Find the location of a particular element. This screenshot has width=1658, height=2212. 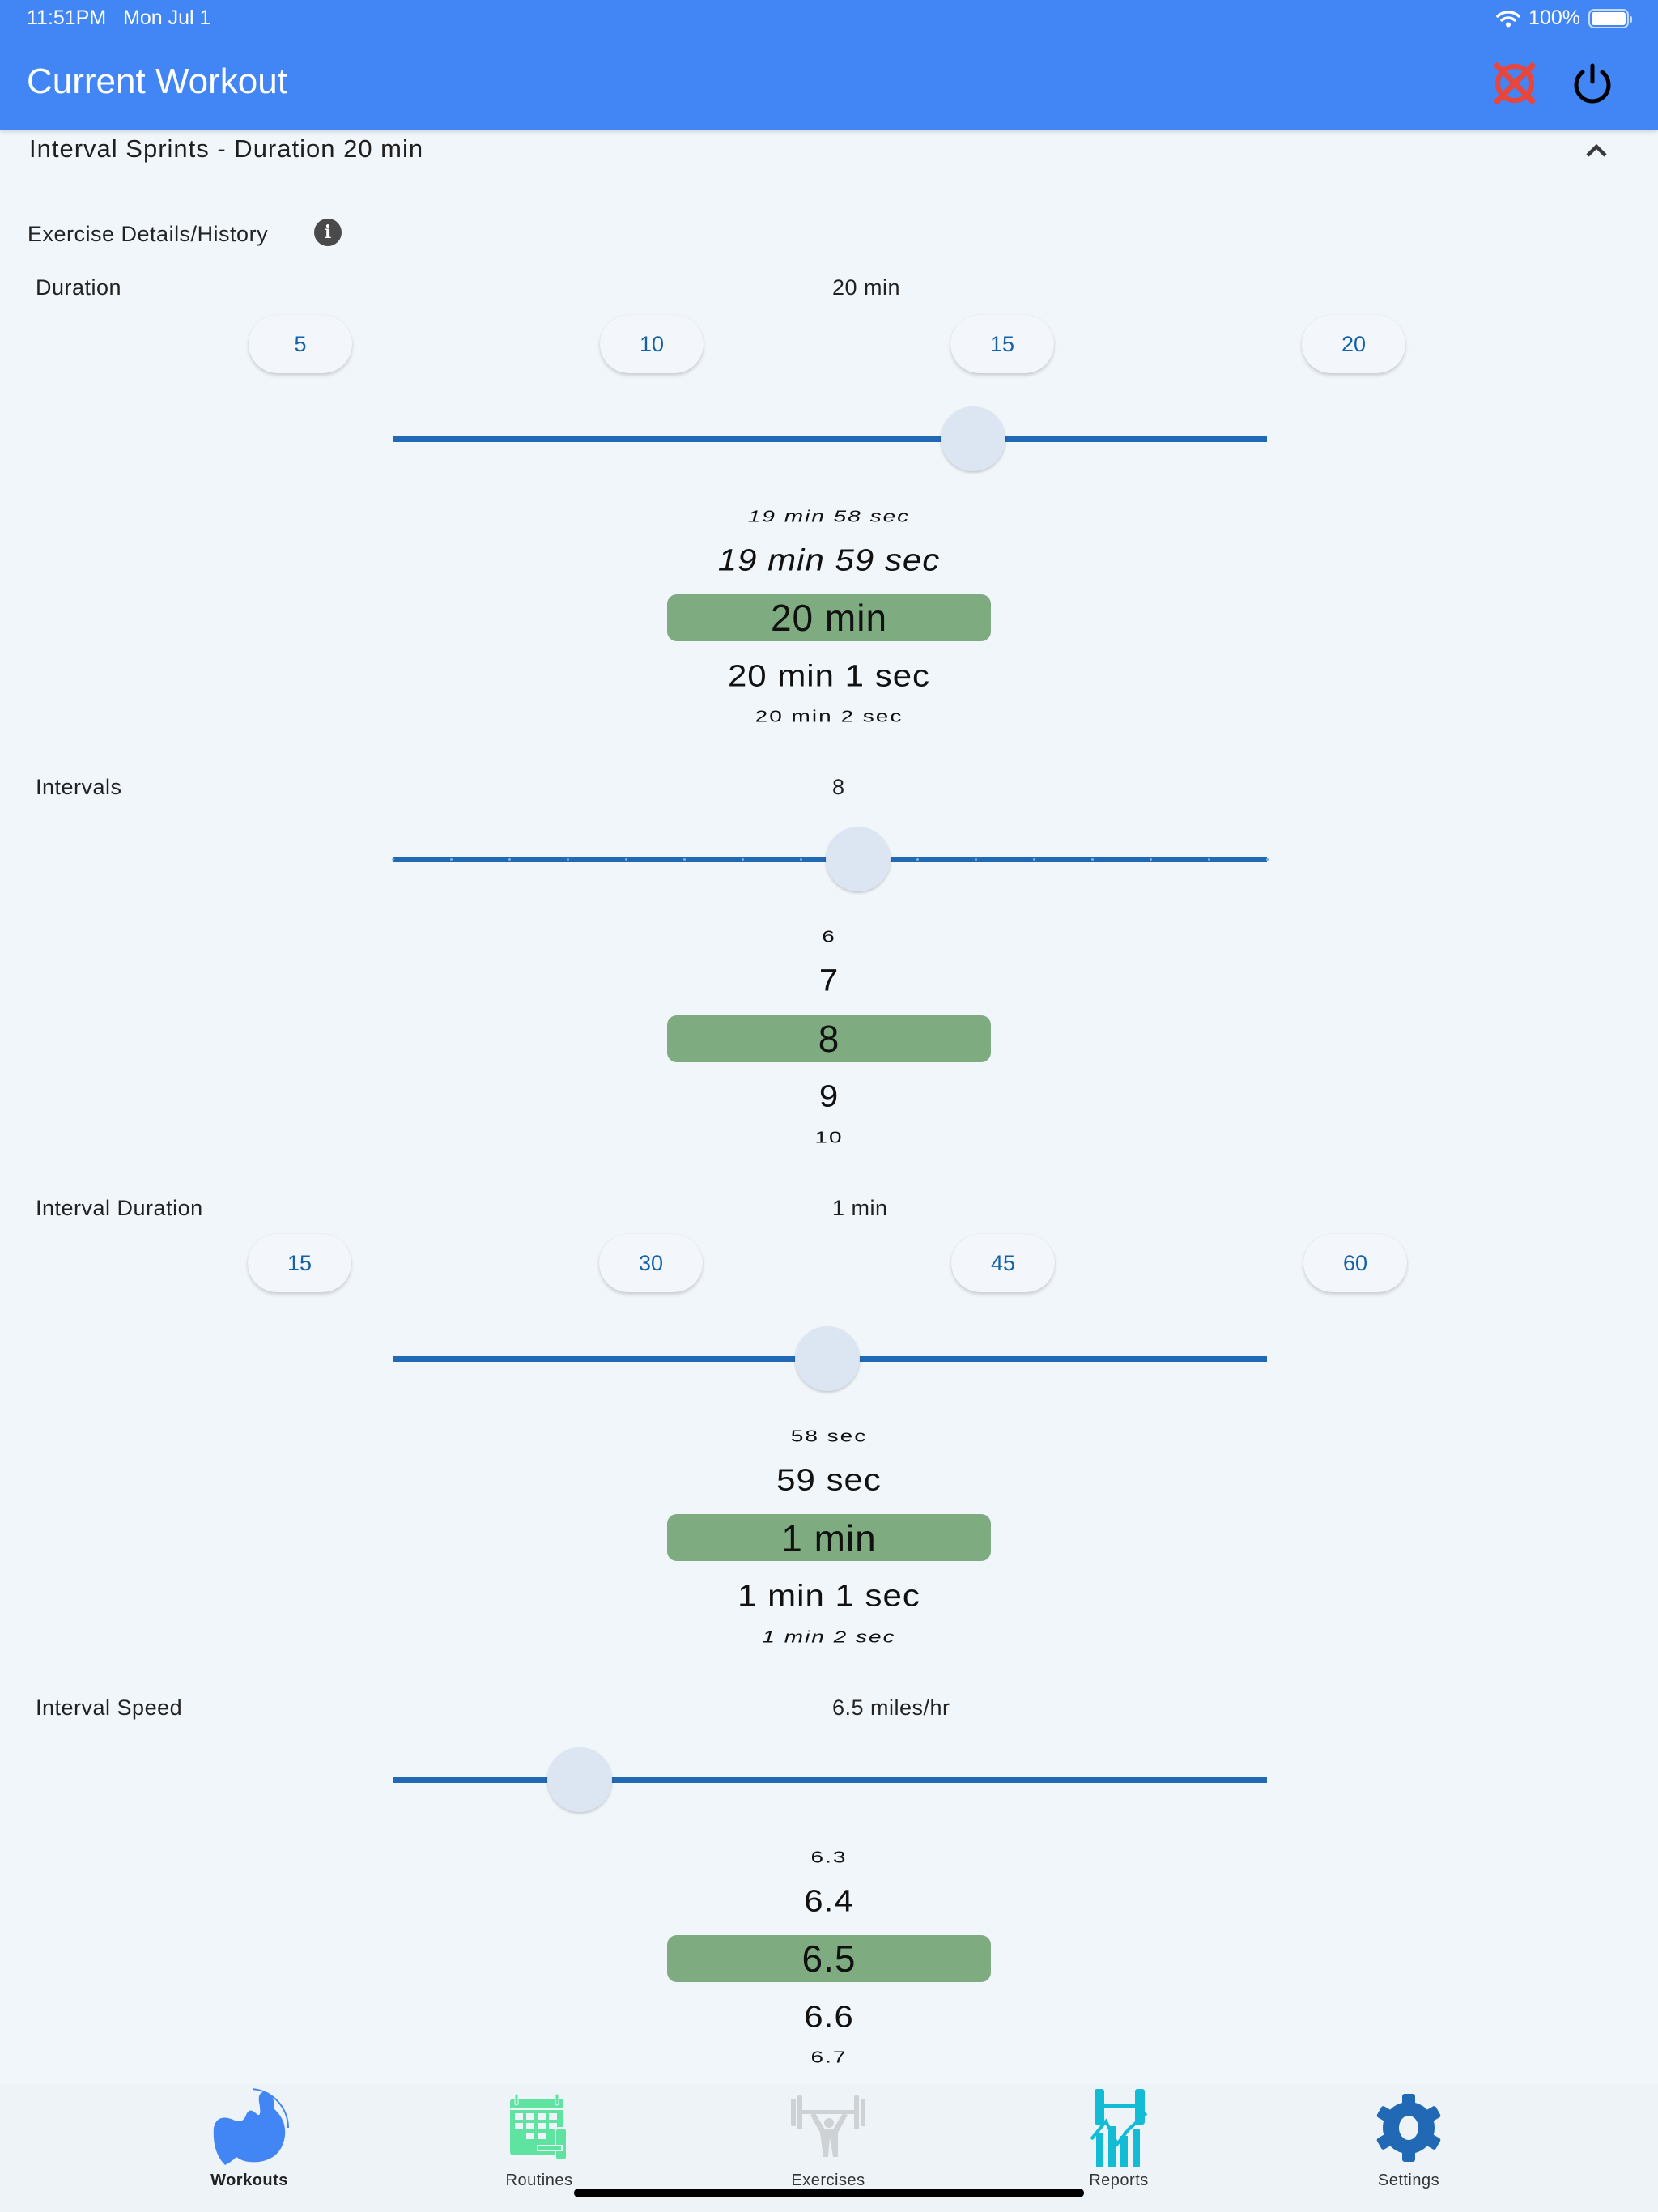

tab-settings: Settings is located at coordinates (1409, 2138).